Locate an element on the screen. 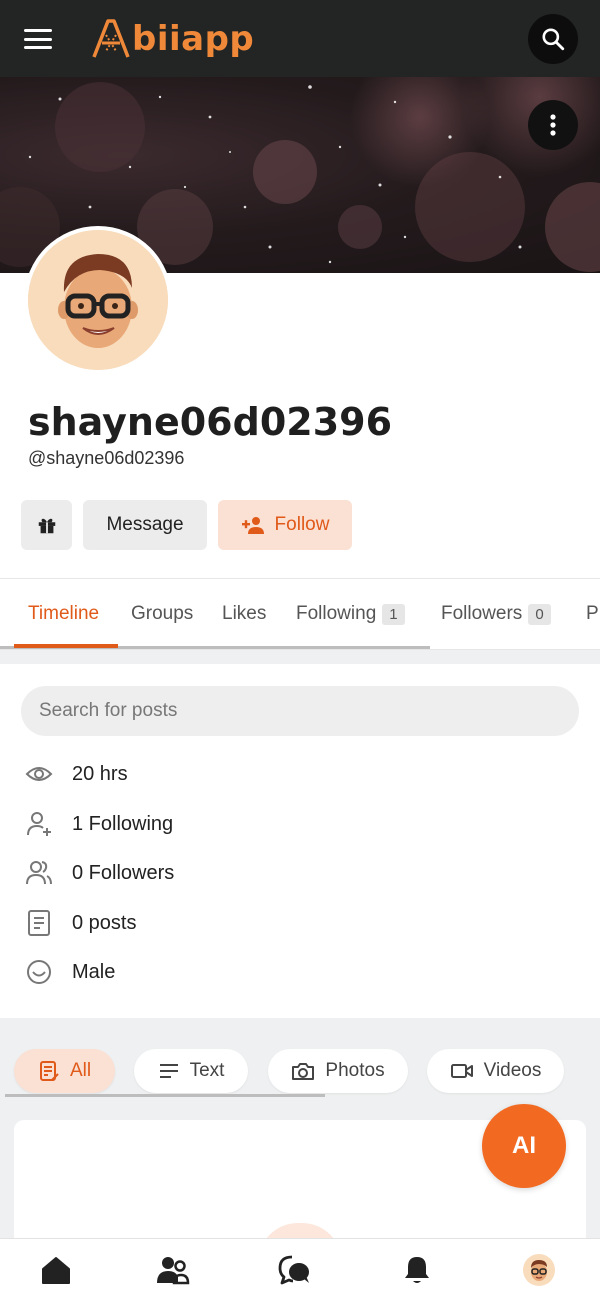  gift-button is located at coordinates (46, 525).